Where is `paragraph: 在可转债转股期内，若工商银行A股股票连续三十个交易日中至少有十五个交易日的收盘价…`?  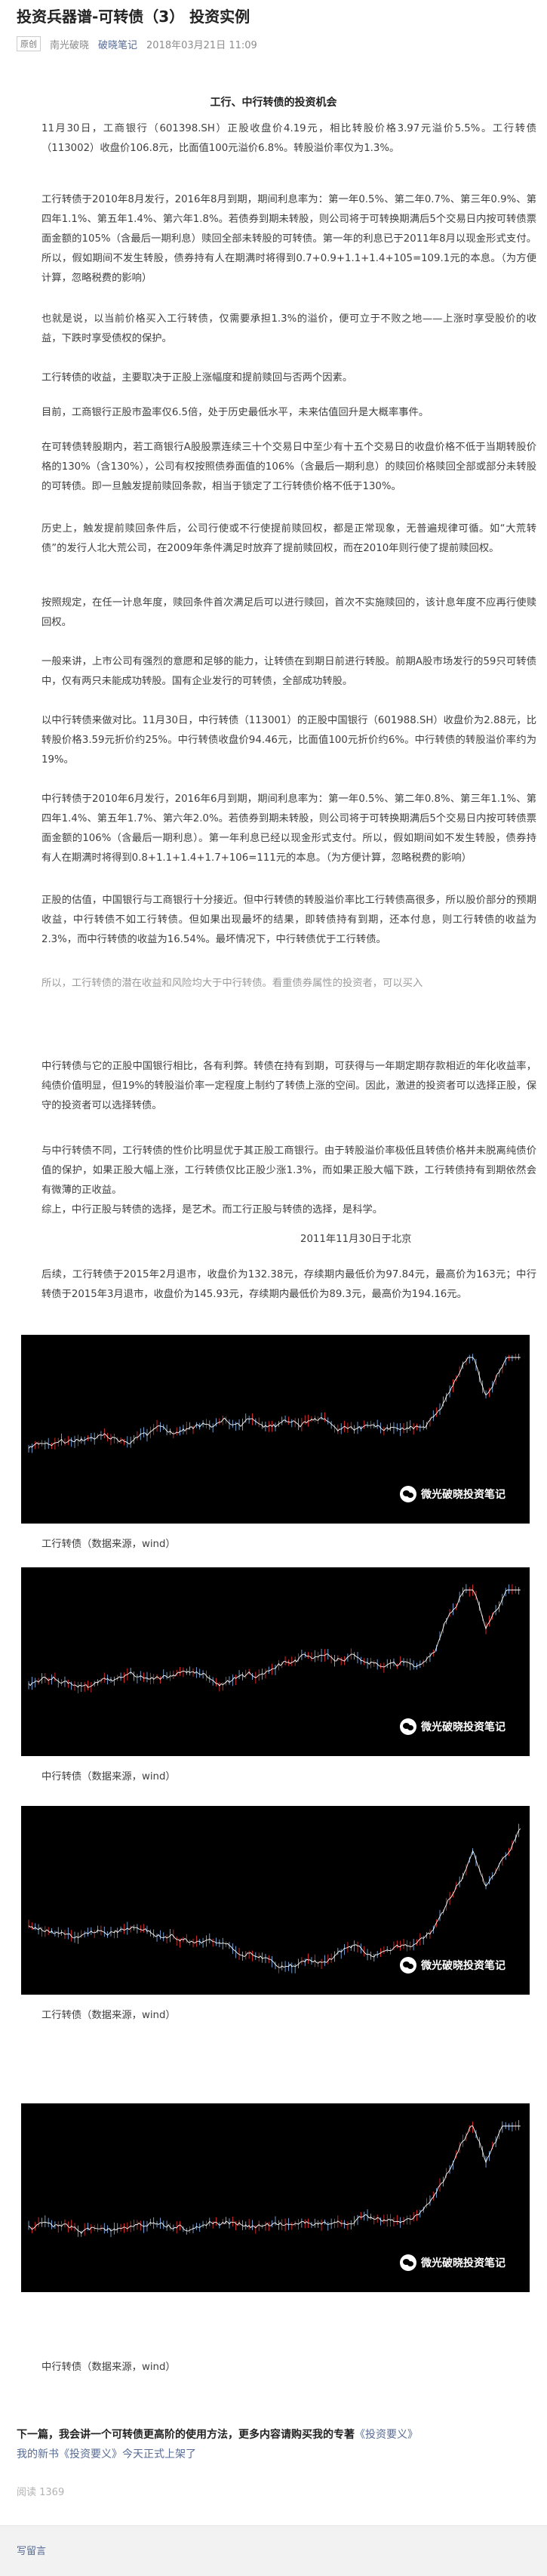 paragraph: 在可转债转股期内，若工商银行A股股票连续三十个交易日中至少有十五个交易日的收盘价… is located at coordinates (288, 467).